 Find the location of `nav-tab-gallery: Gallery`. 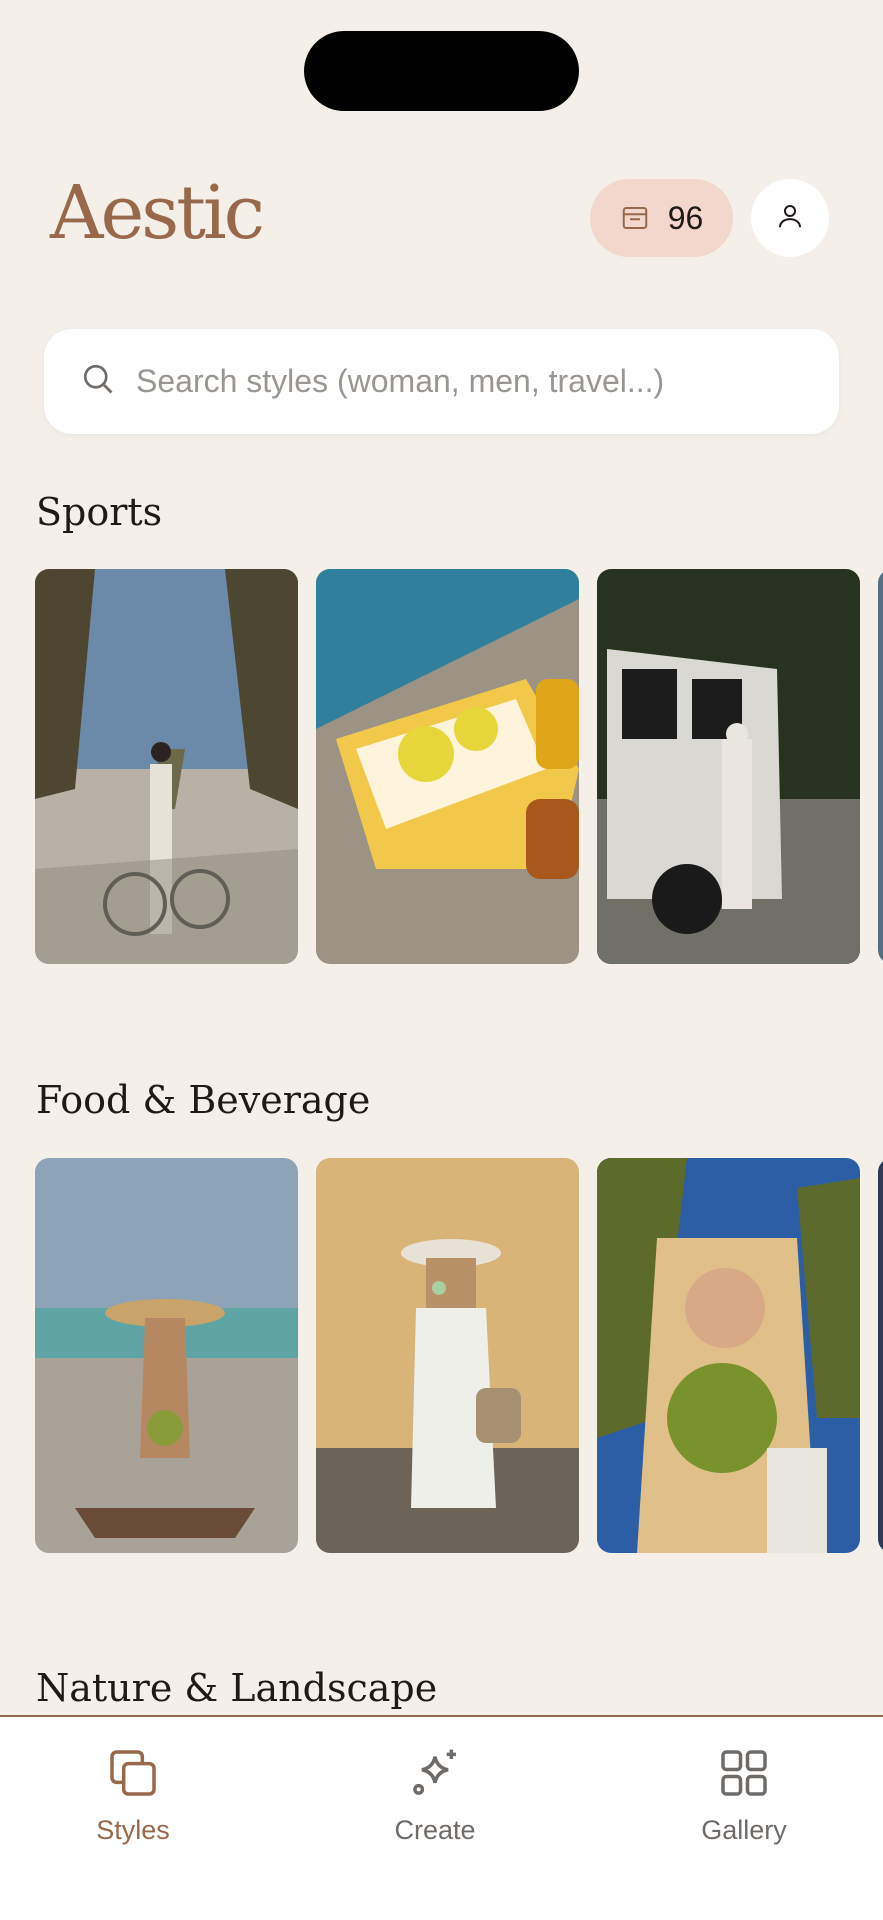

nav-tab-gallery: Gallery is located at coordinates (744, 1795).